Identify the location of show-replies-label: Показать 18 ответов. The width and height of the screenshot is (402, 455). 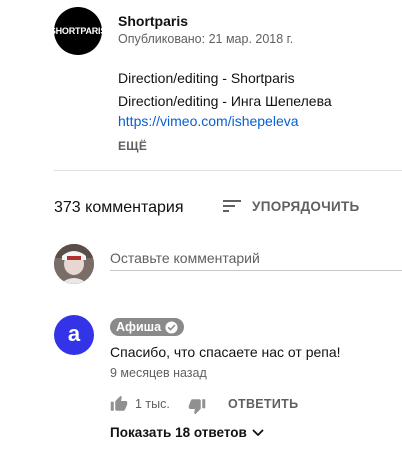
(178, 432).